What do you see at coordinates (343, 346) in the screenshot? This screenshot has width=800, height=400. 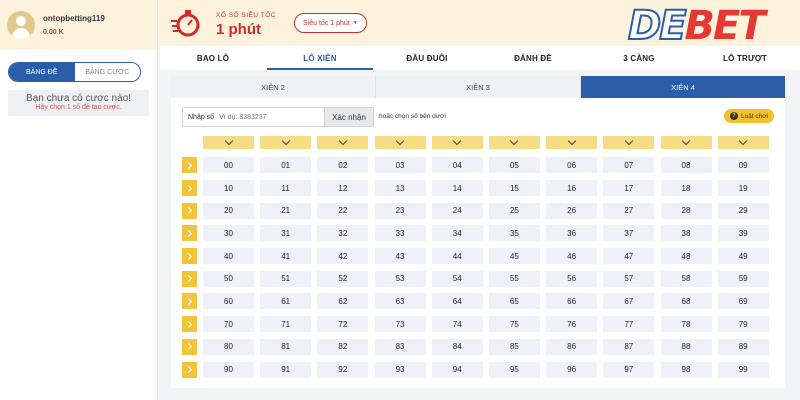 I see `number-cell: 82` at bounding box center [343, 346].